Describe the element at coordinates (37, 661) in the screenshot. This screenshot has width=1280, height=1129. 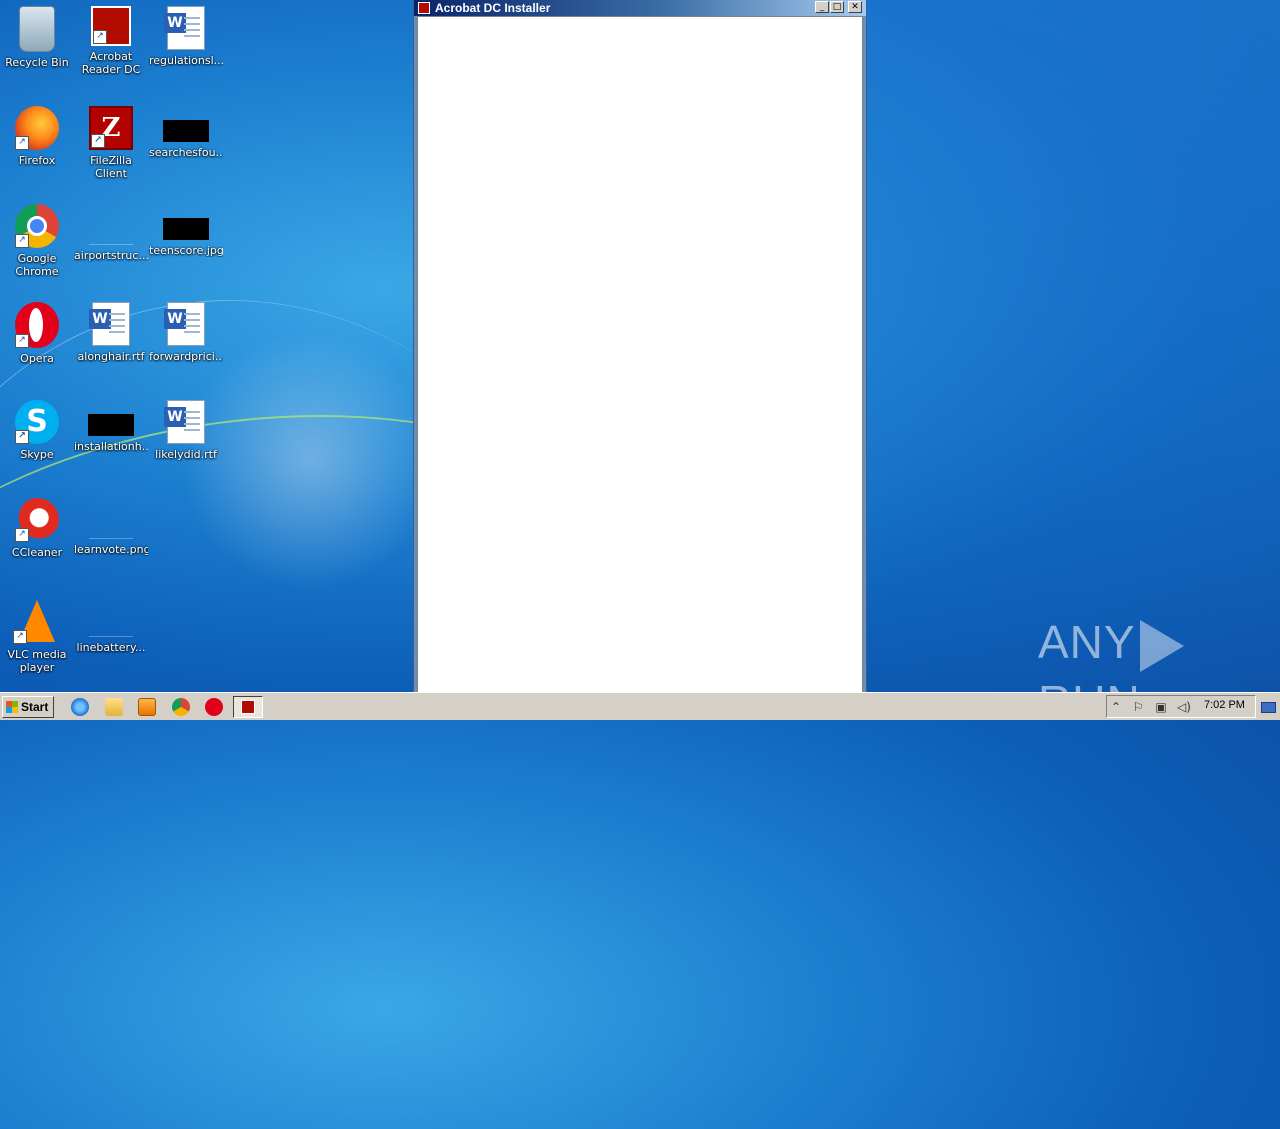
I see `desktop-icon-label: VLC media player` at that location.